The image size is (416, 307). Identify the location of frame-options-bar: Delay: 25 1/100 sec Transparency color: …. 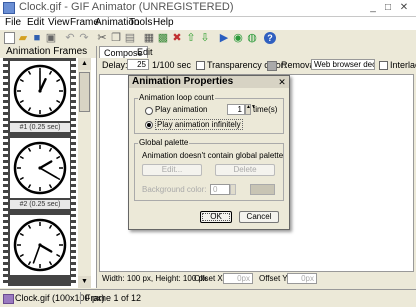
(256, 65).